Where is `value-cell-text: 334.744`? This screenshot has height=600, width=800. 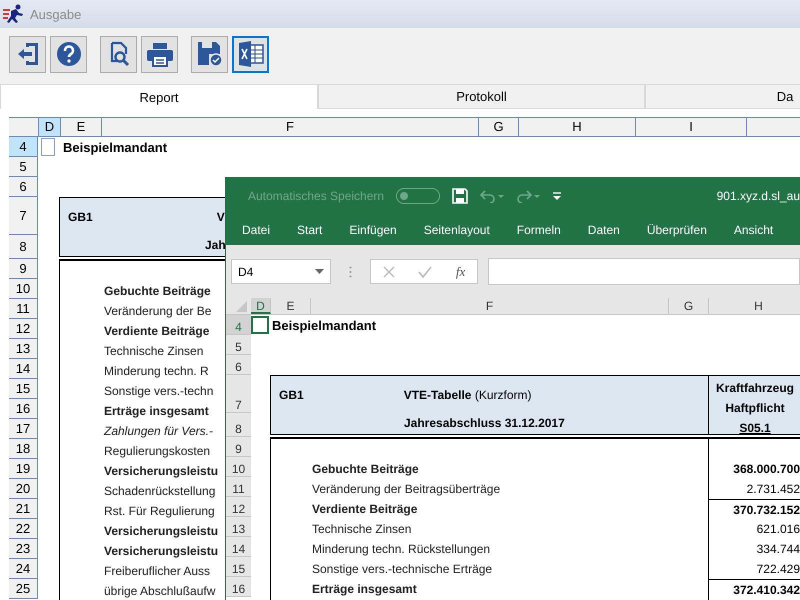 value-cell-text: 334.744 is located at coordinates (778, 549).